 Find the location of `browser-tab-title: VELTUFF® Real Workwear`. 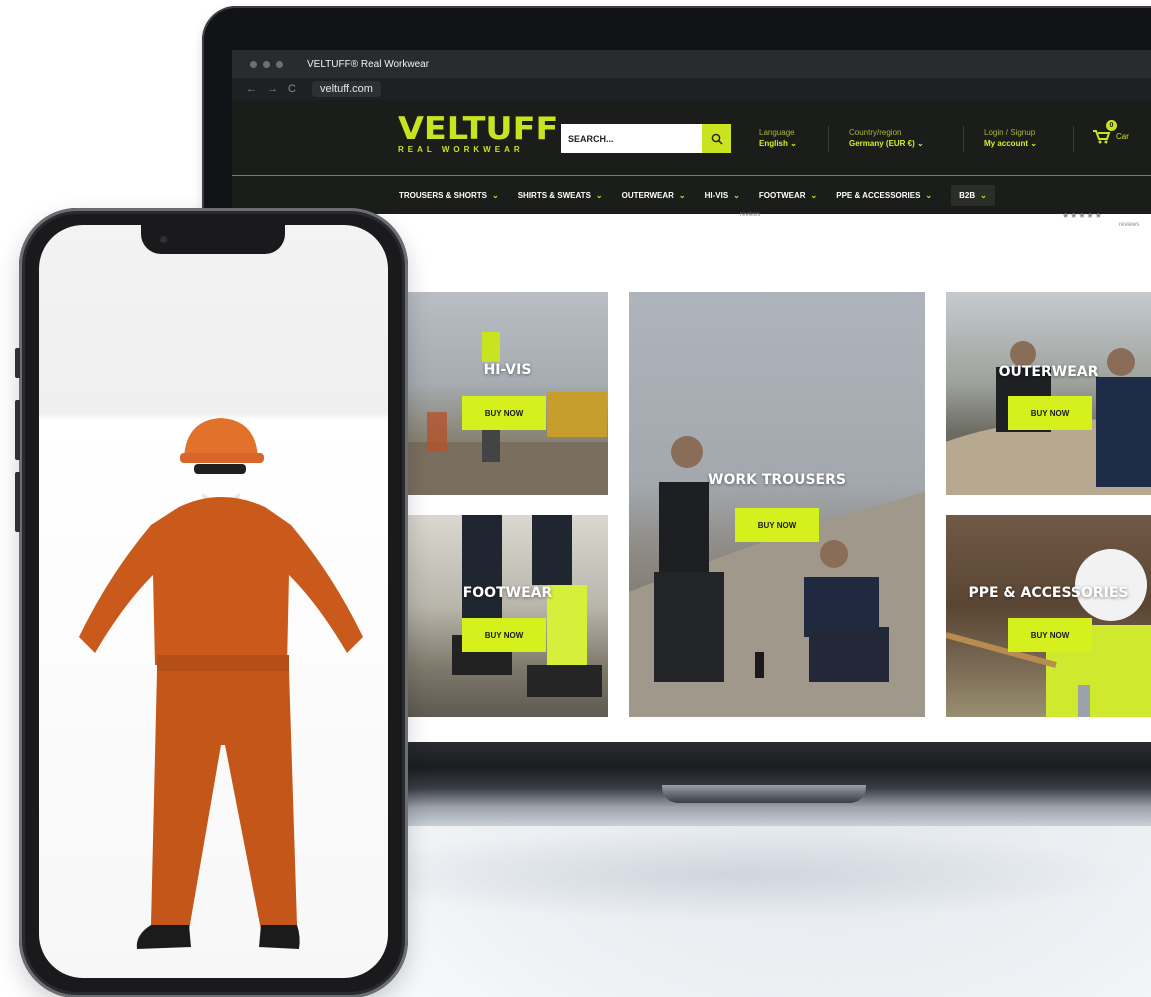

browser-tab-title: VELTUFF® Real Workwear is located at coordinates (368, 64).